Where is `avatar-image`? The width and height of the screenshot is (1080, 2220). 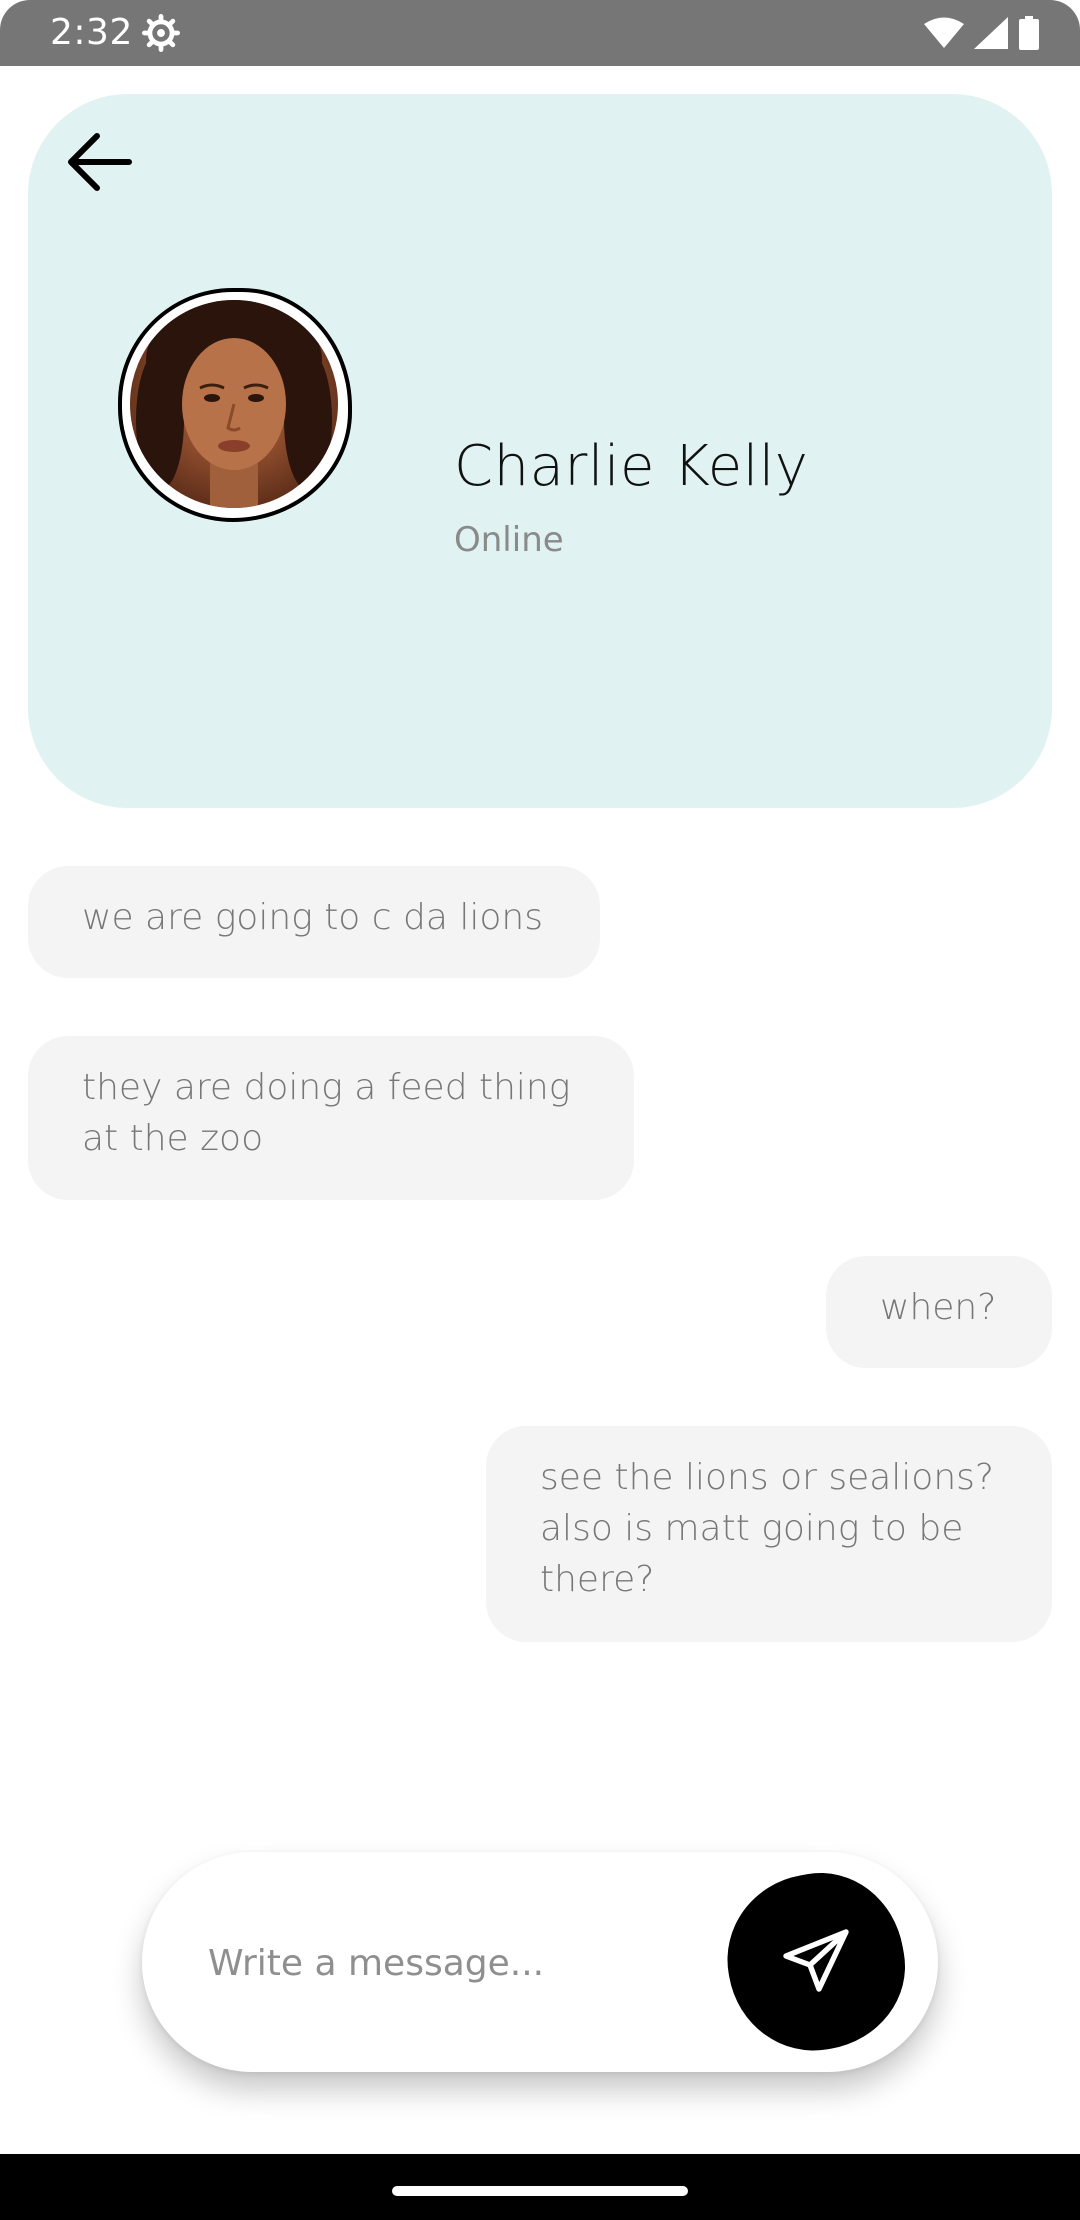
avatar-image is located at coordinates (234, 404).